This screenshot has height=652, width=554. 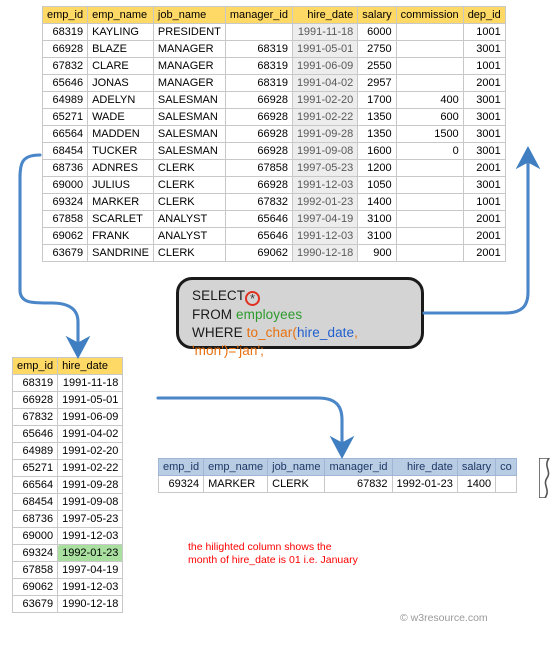 I want to click on column-header-dep_id: dep_id, so click(x=484, y=15).